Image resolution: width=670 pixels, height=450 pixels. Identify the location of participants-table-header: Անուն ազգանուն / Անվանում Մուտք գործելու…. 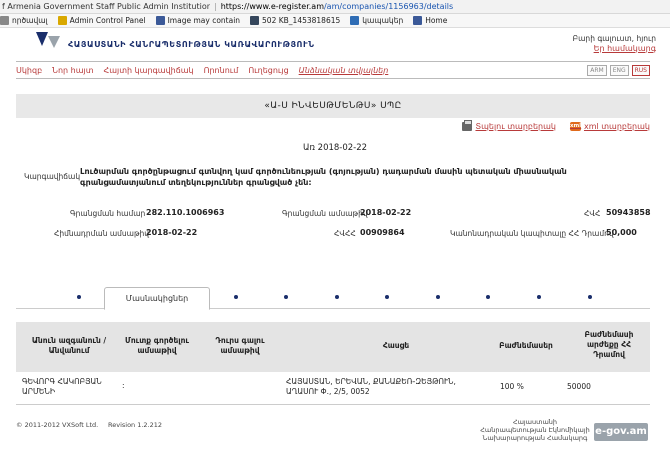
(333, 347).